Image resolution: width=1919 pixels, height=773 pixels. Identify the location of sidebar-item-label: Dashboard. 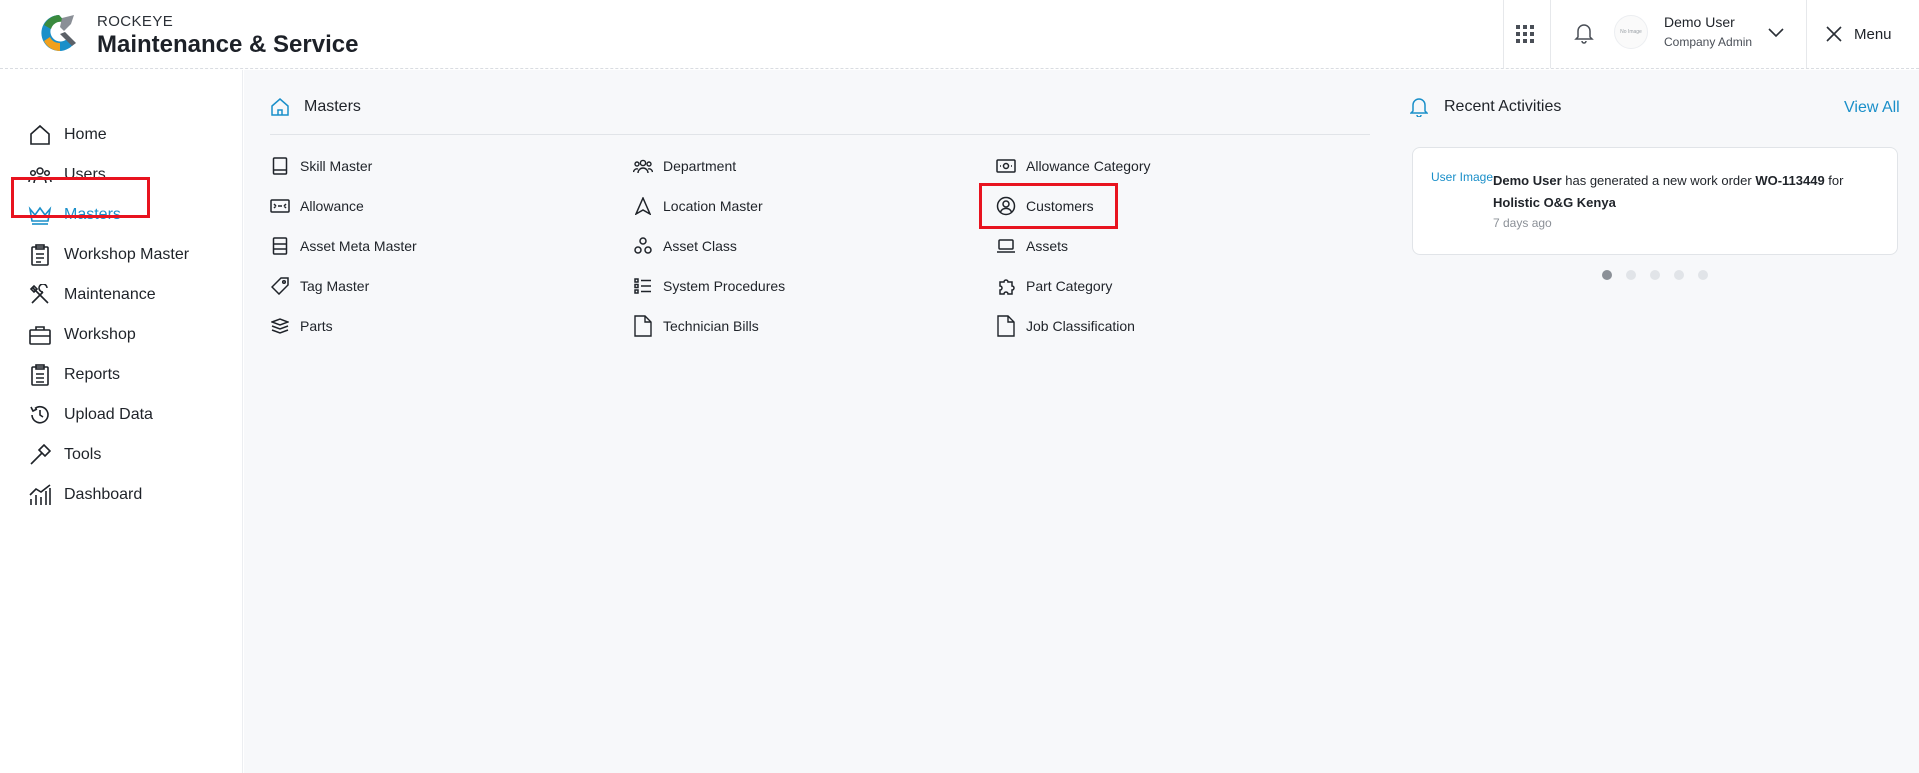
(103, 494).